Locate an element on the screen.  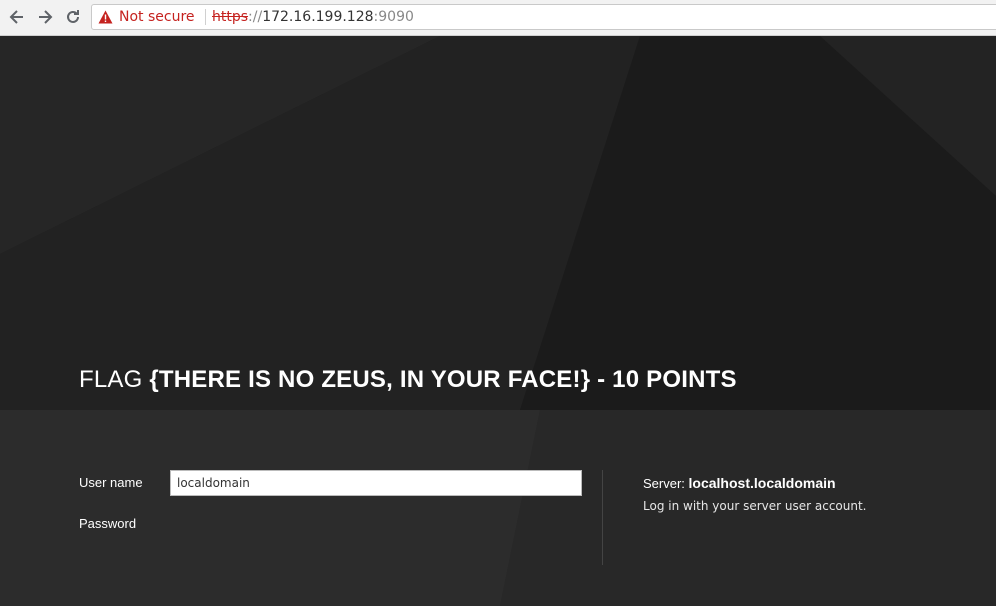
address-bar: Not secure https://172.16.199.128:9090 is located at coordinates (543, 17).